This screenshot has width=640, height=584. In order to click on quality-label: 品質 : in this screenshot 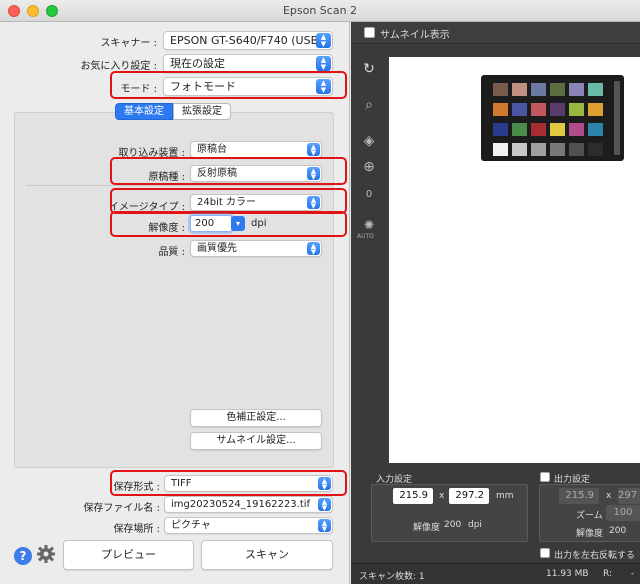, I will do `click(171, 252)`.